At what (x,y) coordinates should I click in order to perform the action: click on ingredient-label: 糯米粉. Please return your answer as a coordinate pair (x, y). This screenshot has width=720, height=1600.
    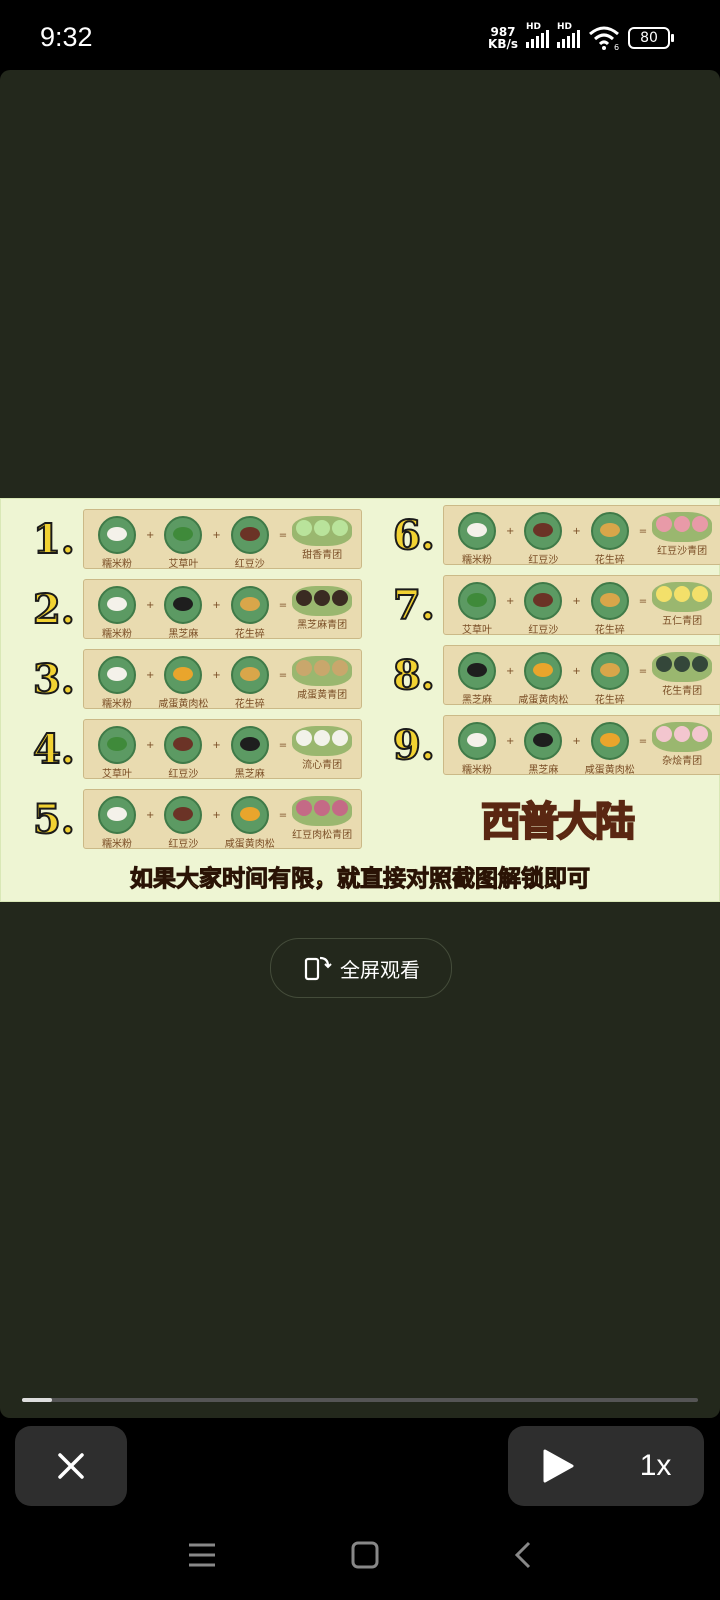
    Looking at the image, I should click on (117, 844).